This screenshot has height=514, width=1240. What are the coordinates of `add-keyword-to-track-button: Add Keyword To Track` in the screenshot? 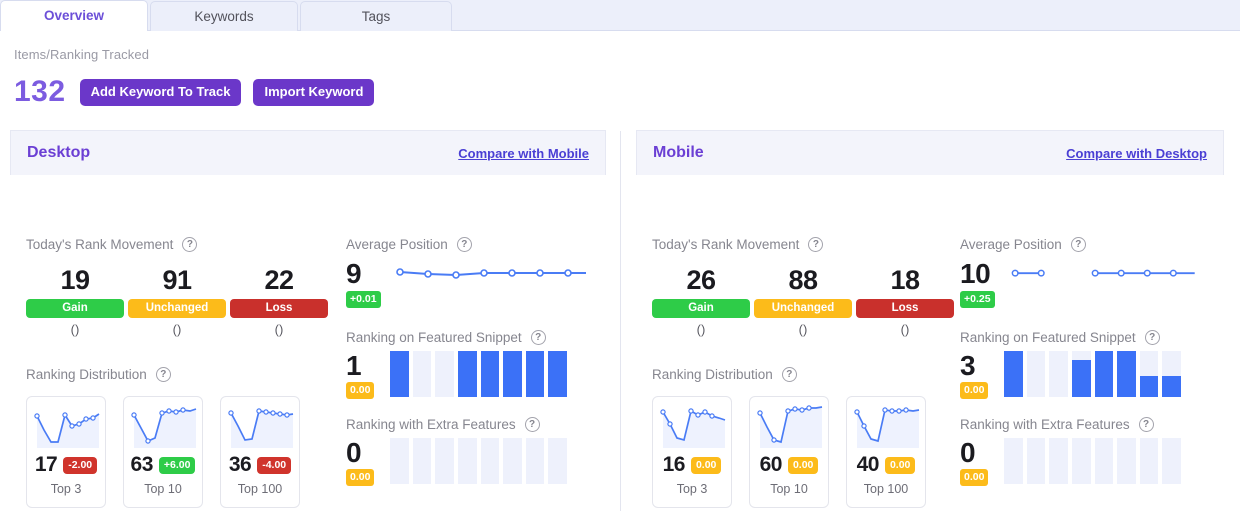 It's located at (160, 92).